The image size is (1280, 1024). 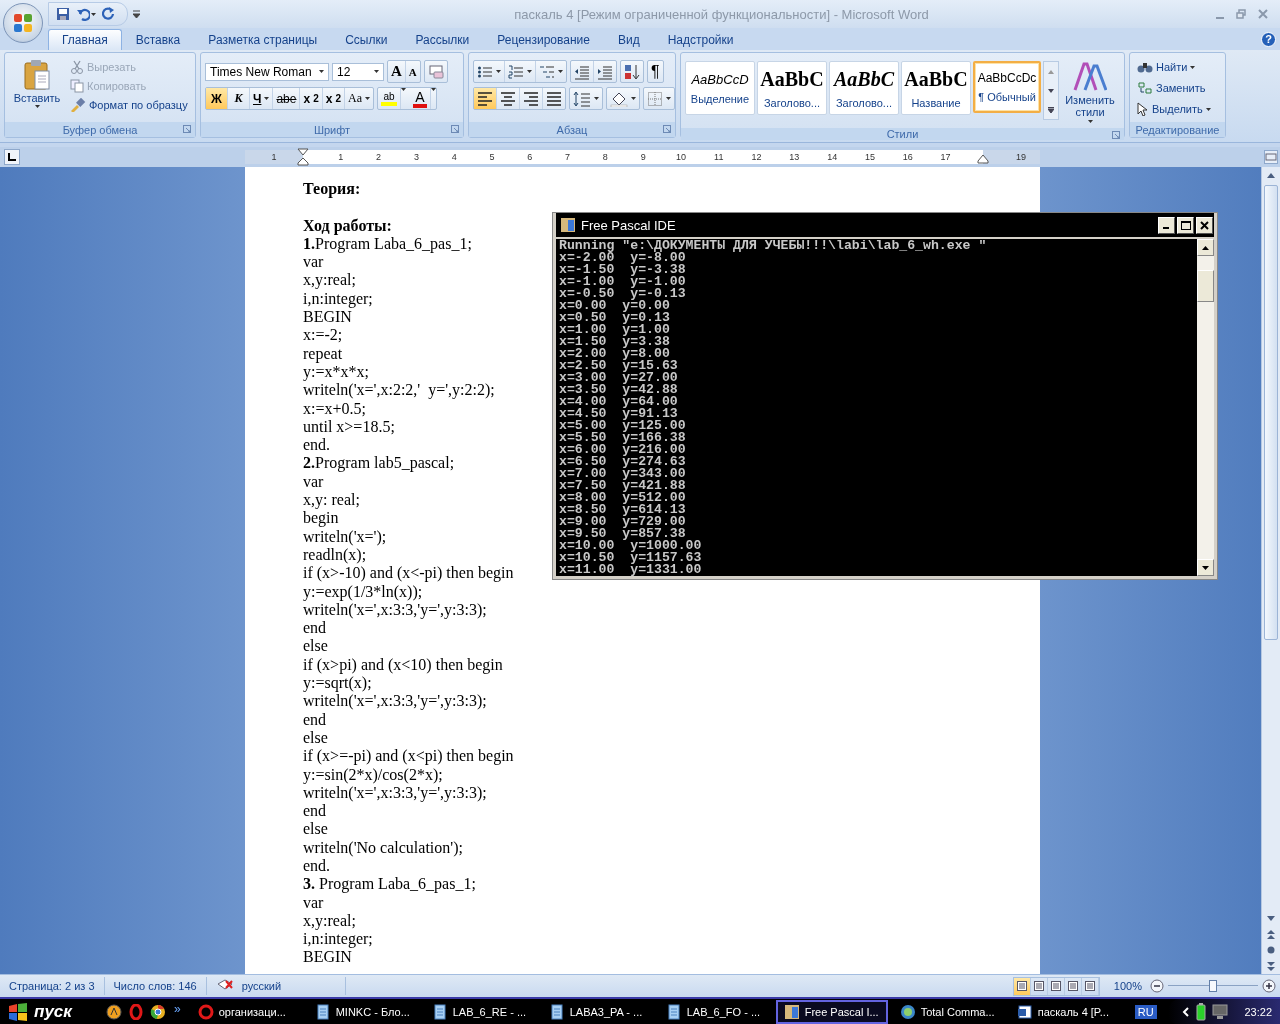 I want to click on editing-item: Выделить, so click(x=1174, y=109).